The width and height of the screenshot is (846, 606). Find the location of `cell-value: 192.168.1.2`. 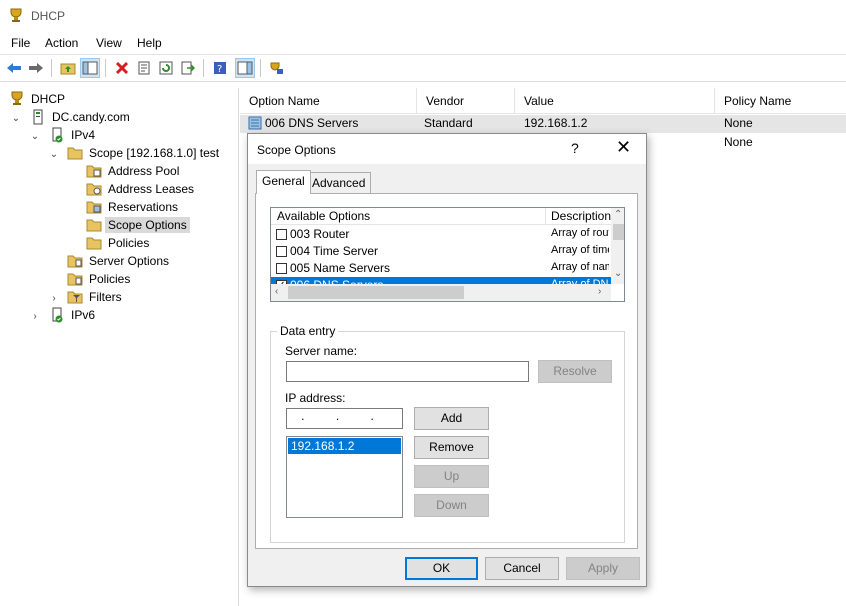

cell-value: 192.168.1.2 is located at coordinates (556, 123).